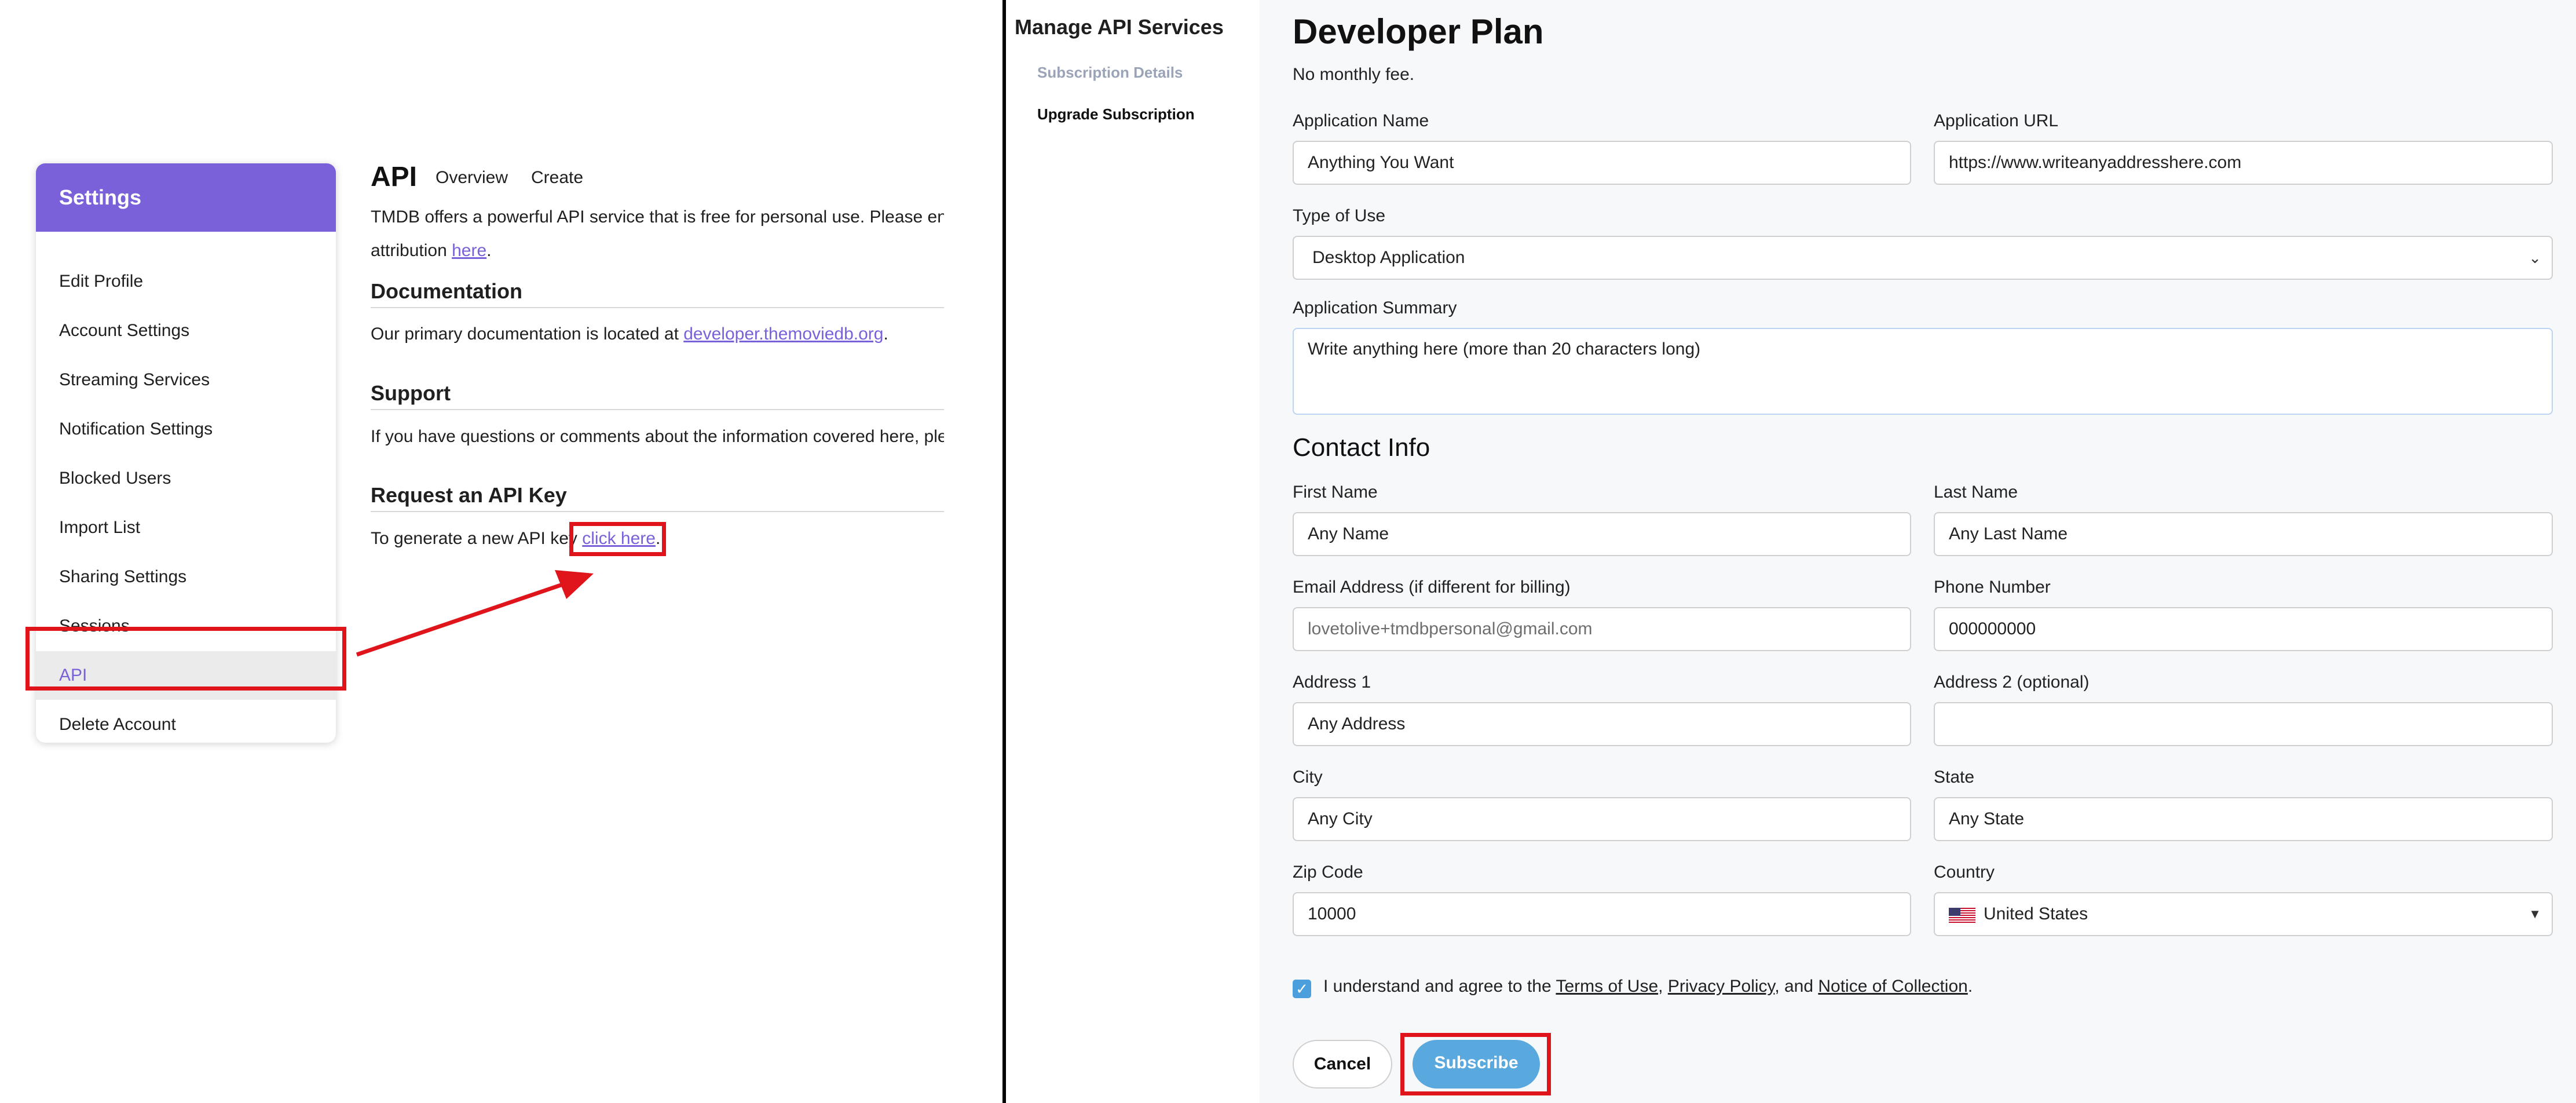 This screenshot has width=2576, height=1103. I want to click on chevron-down-icon: ⌄, so click(2535, 257).